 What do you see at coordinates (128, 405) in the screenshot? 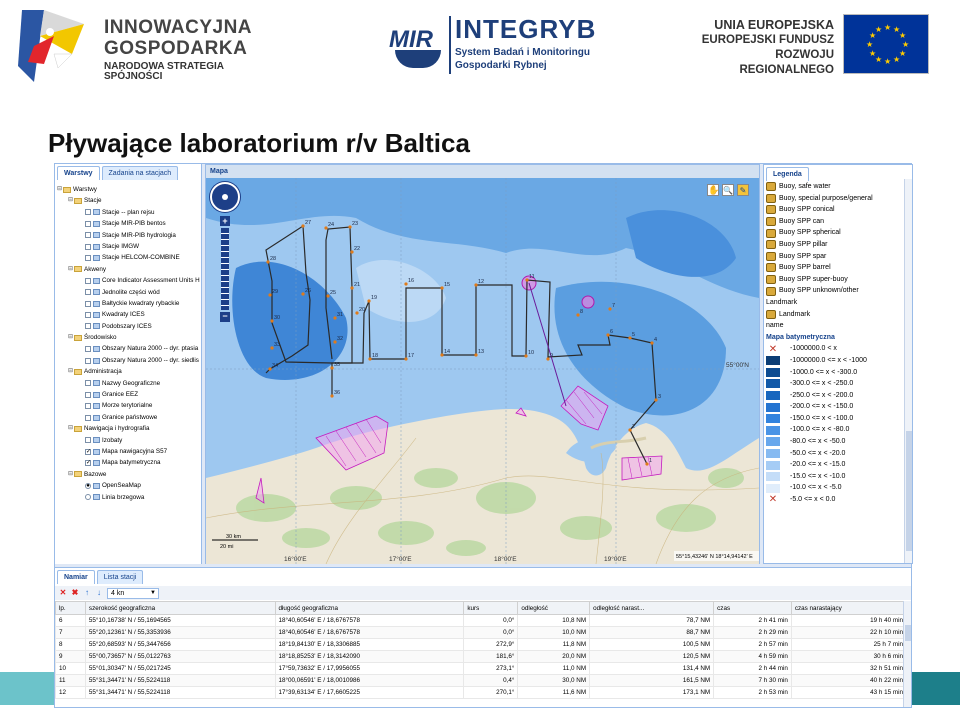
I see `tree-layer: Morze terytorialne` at bounding box center [128, 405].